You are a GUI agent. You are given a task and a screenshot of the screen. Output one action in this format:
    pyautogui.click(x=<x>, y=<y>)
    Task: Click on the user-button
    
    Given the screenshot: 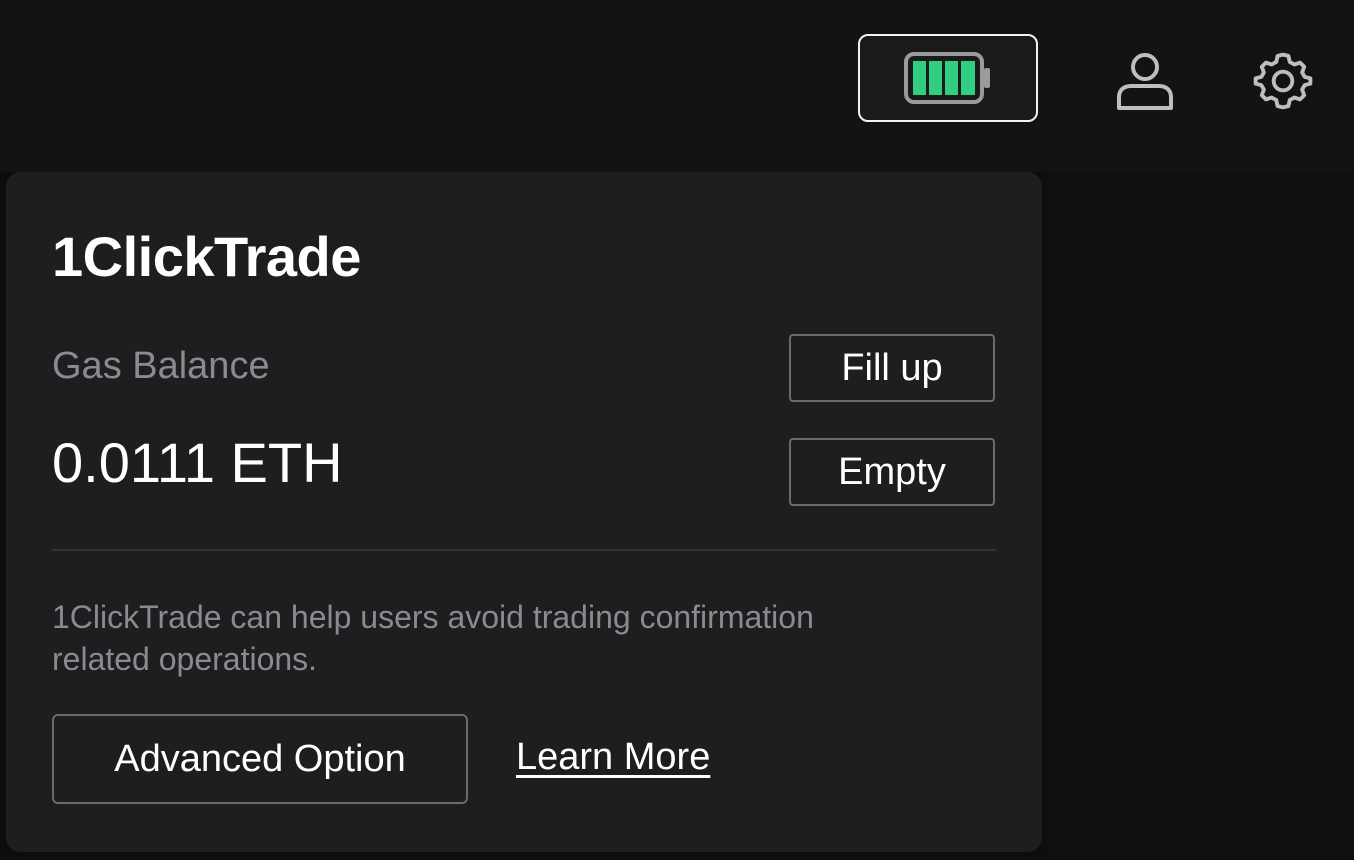 What is the action you would take?
    pyautogui.click(x=1145, y=81)
    